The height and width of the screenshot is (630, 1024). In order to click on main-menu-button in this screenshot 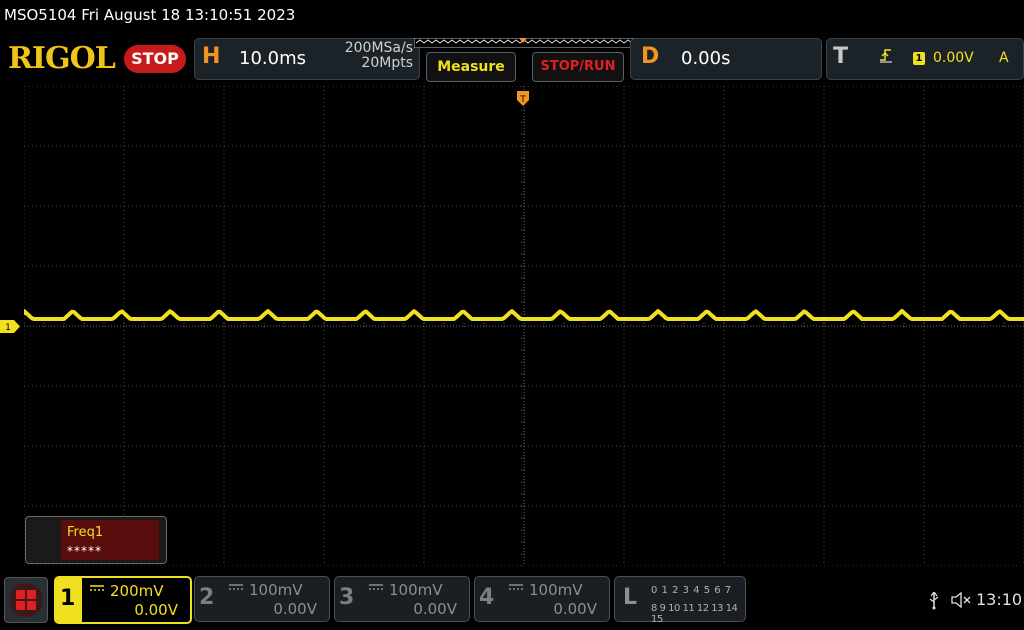, I will do `click(26, 600)`.